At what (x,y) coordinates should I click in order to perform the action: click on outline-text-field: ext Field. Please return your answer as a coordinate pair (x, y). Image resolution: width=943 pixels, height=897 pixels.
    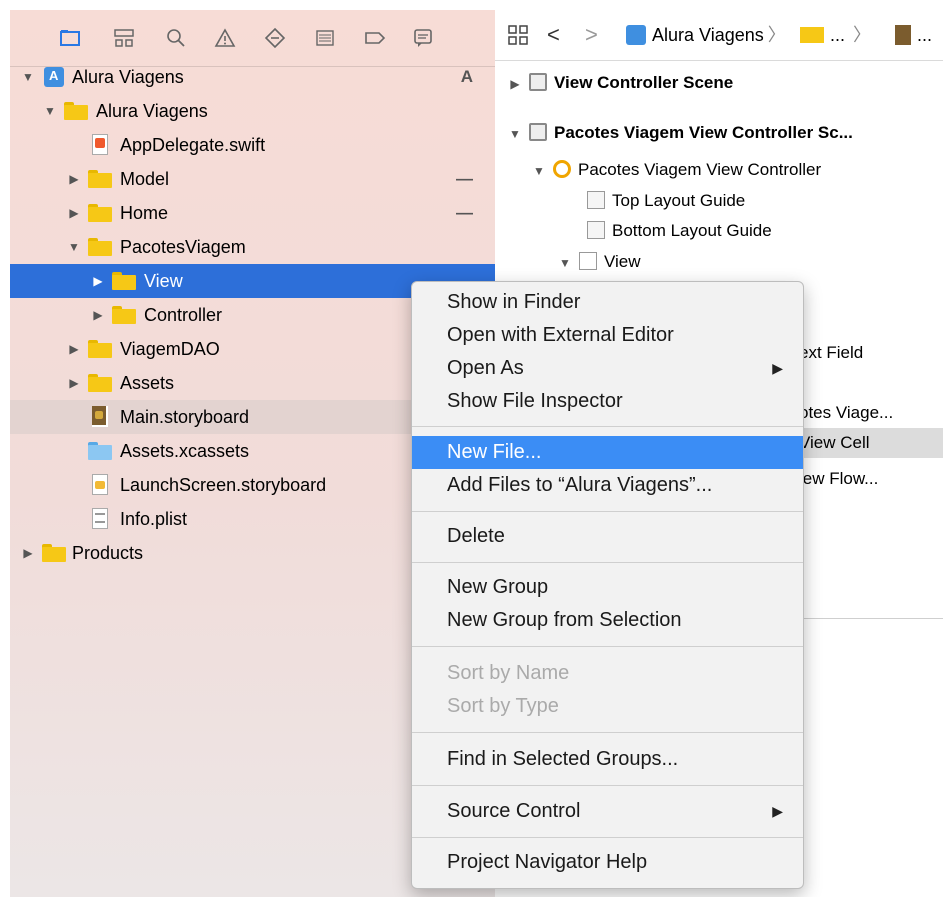
    Looking at the image, I should click on (831, 353).